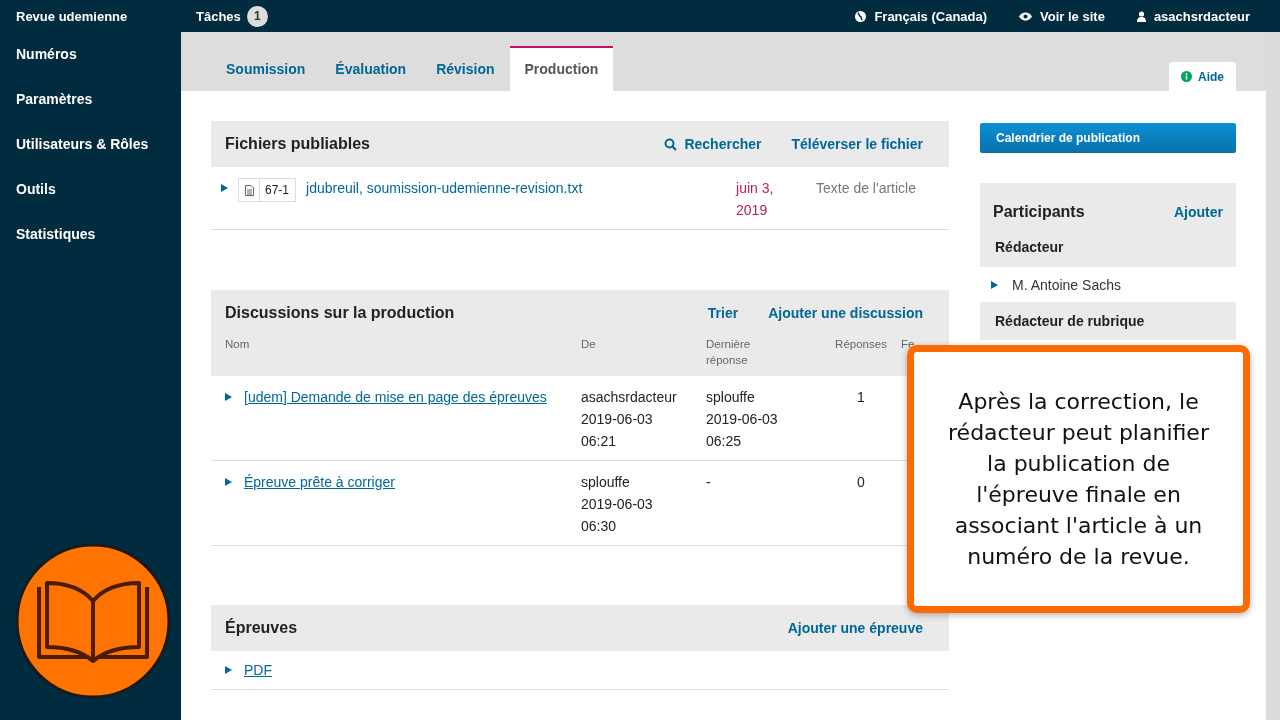 The width and height of the screenshot is (1280, 720). Describe the element at coordinates (861, 344) in the screenshot. I see `column-header: Réponses` at that location.